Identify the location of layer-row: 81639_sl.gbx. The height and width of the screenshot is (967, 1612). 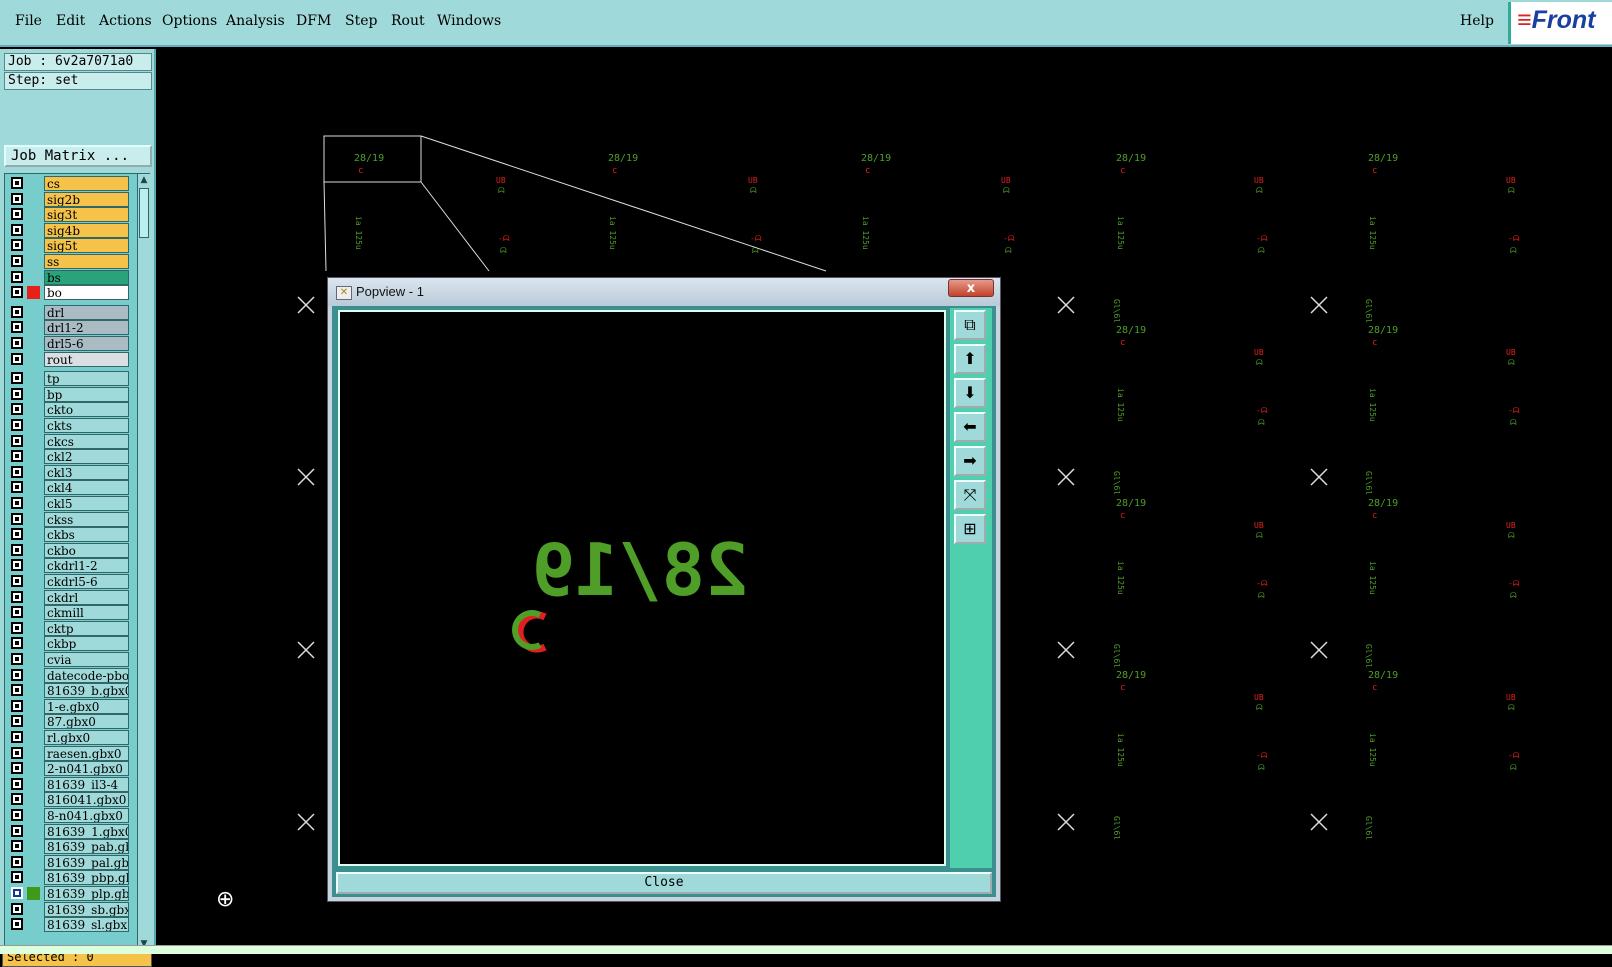
(68, 925).